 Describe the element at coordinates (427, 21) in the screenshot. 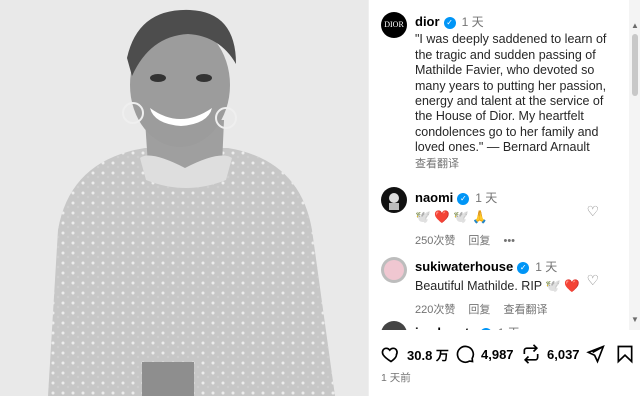

I see `post-author: dior` at that location.